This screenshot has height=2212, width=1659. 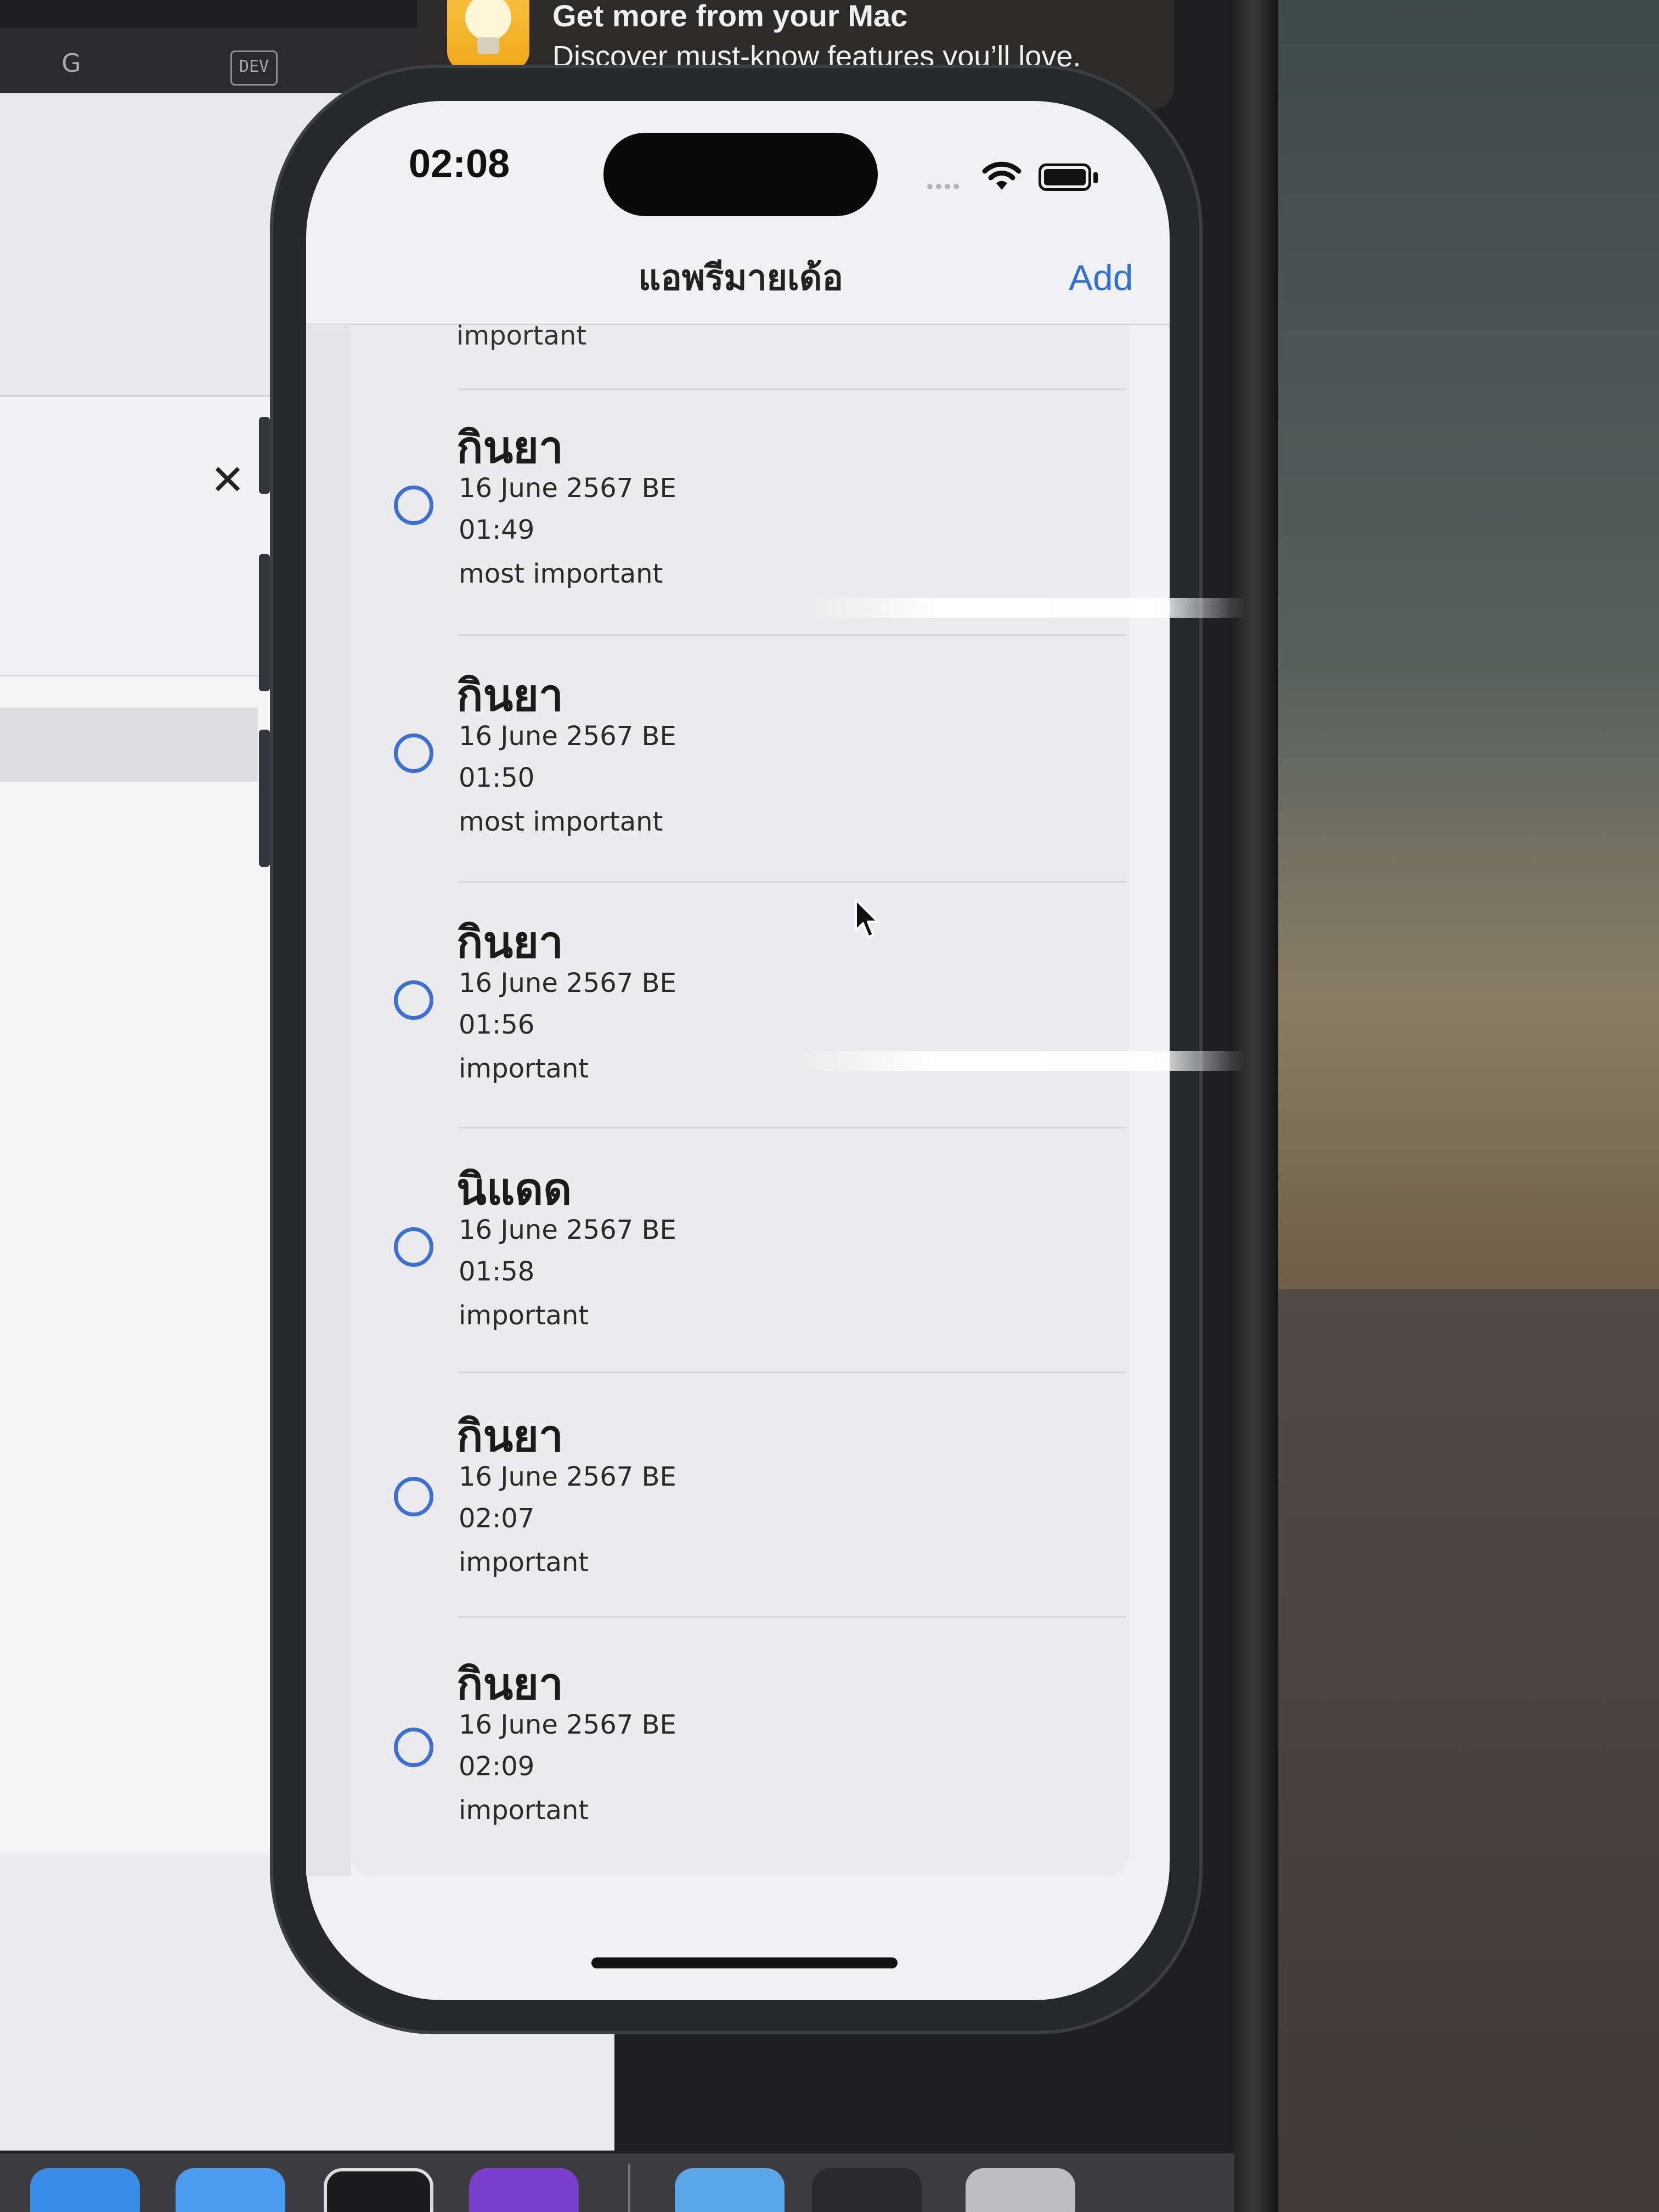 What do you see at coordinates (264, 455) in the screenshot?
I see `action-button` at bounding box center [264, 455].